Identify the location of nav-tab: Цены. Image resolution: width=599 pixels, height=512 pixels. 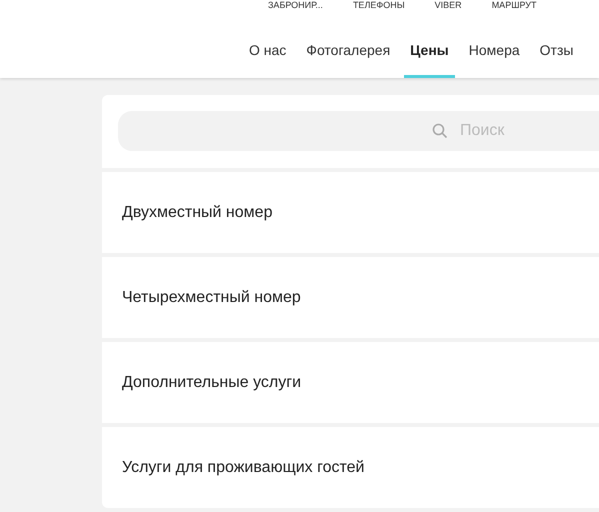
(429, 59).